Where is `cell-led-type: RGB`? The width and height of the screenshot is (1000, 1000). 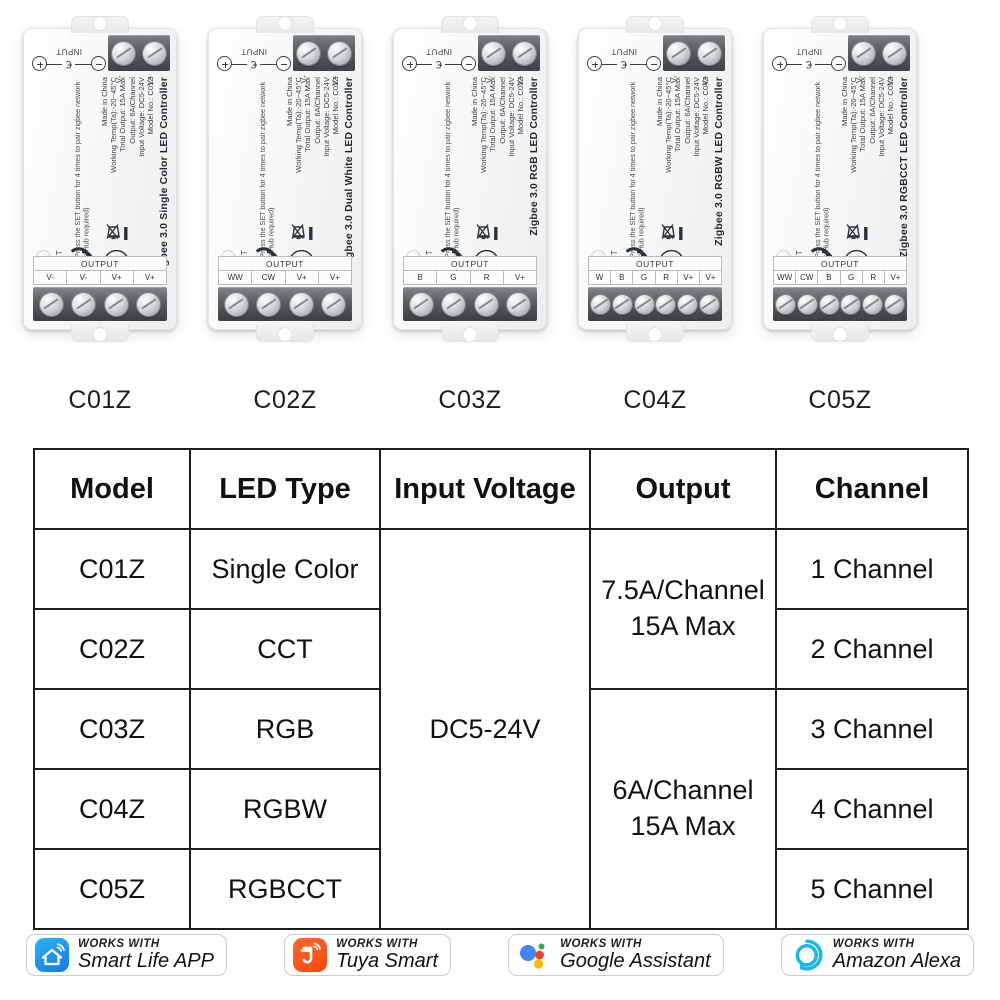 cell-led-type: RGB is located at coordinates (285, 729).